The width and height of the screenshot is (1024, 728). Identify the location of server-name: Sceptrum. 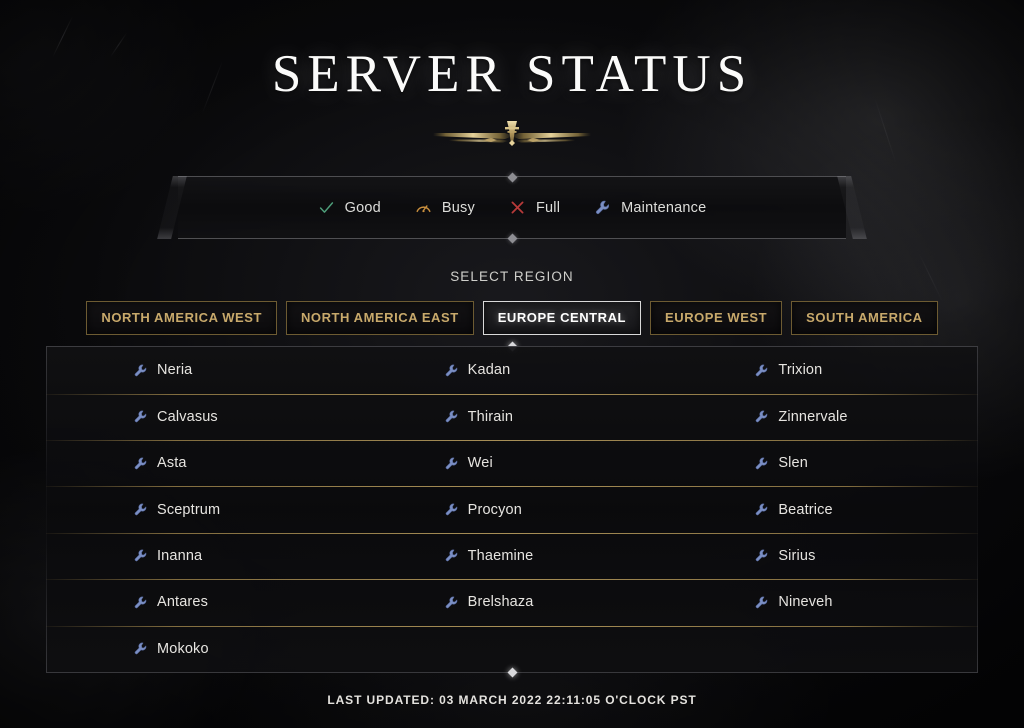
(189, 509).